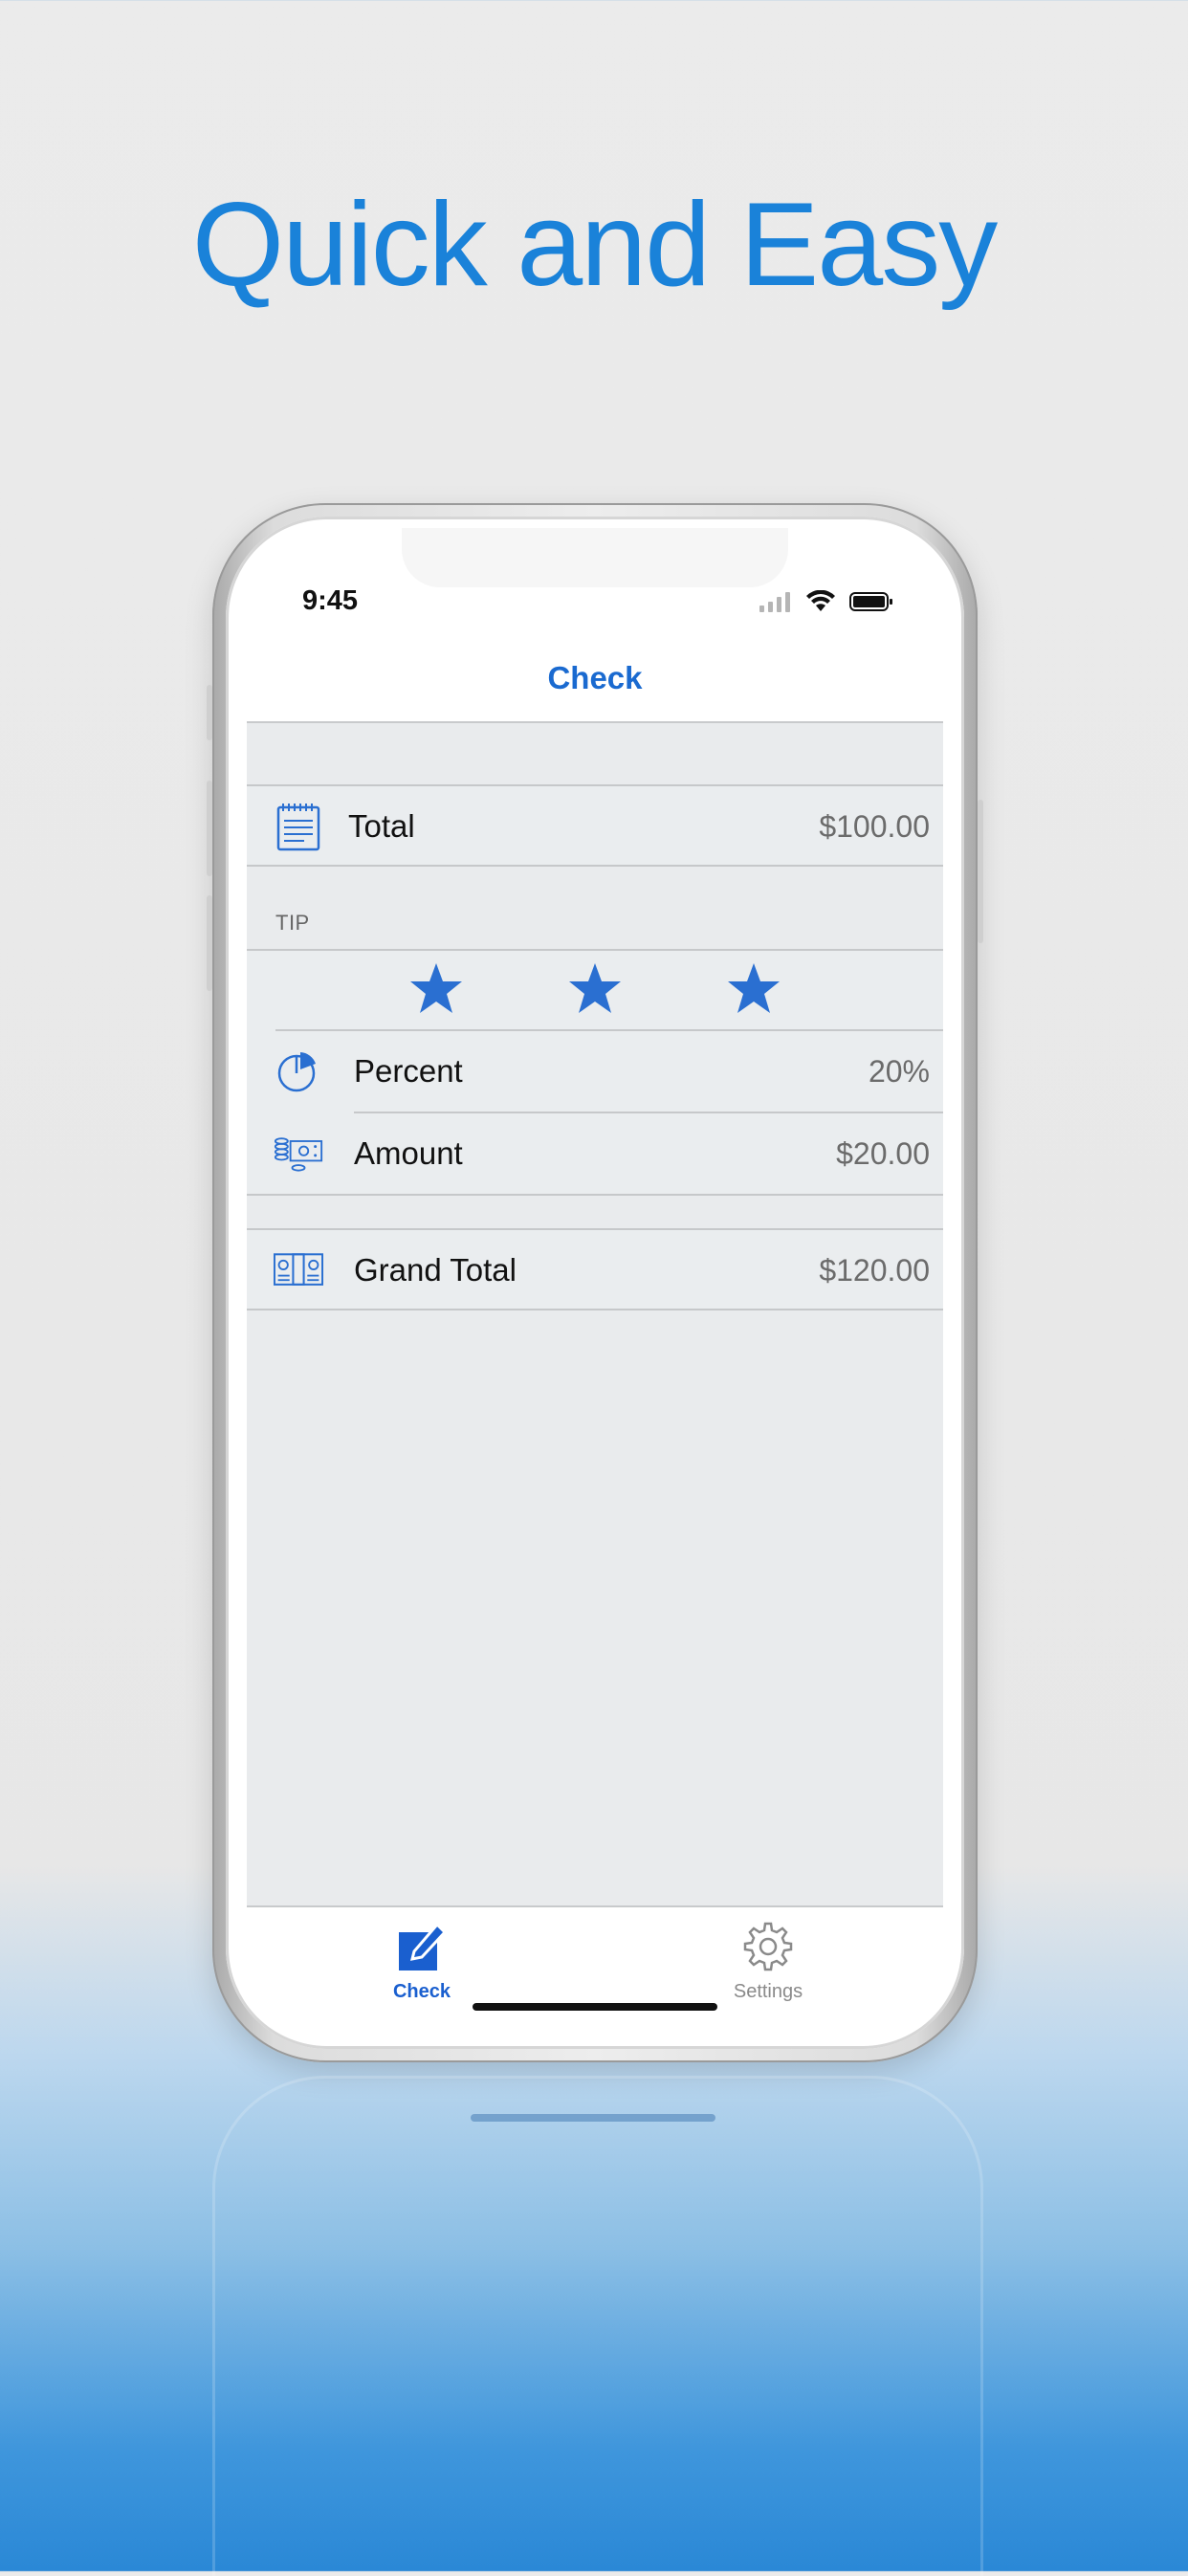 This screenshot has width=1188, height=2576. What do you see at coordinates (595, 557) in the screenshot?
I see `notch` at bounding box center [595, 557].